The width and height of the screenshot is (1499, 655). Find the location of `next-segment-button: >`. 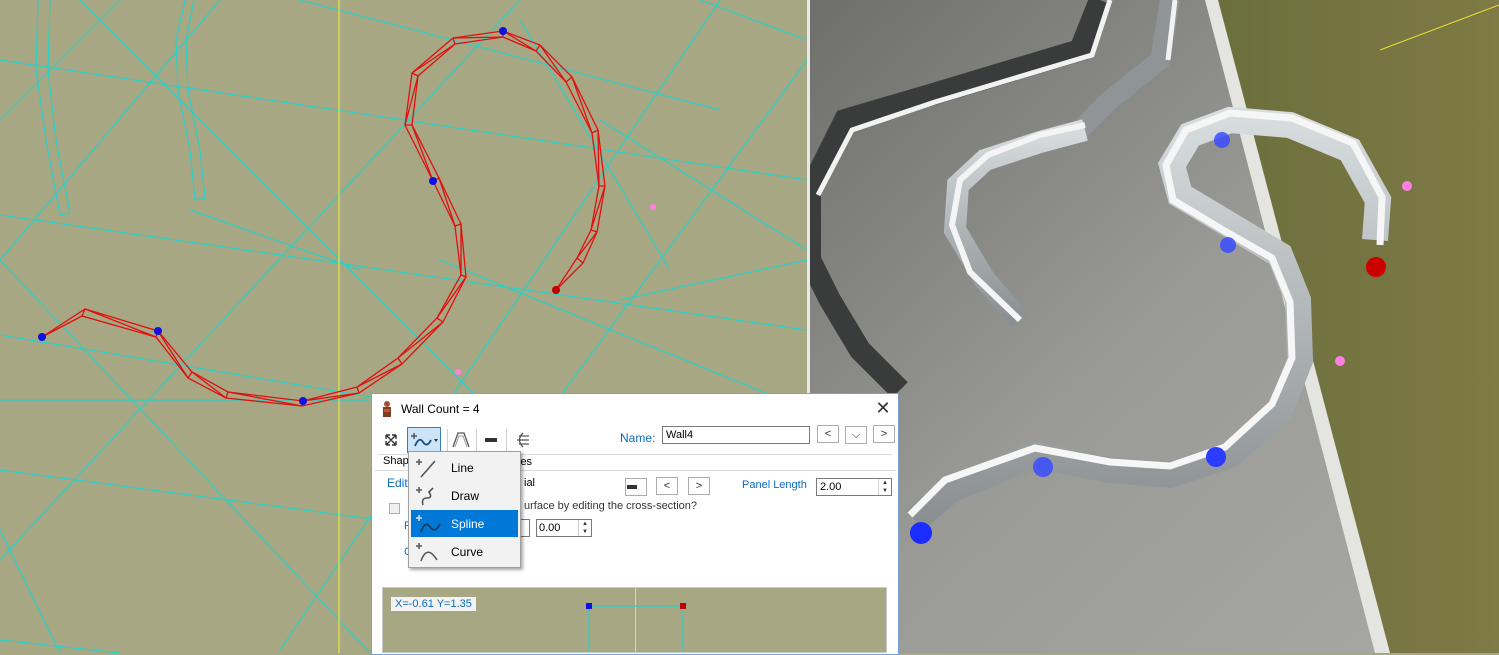

next-segment-button: > is located at coordinates (699, 486).